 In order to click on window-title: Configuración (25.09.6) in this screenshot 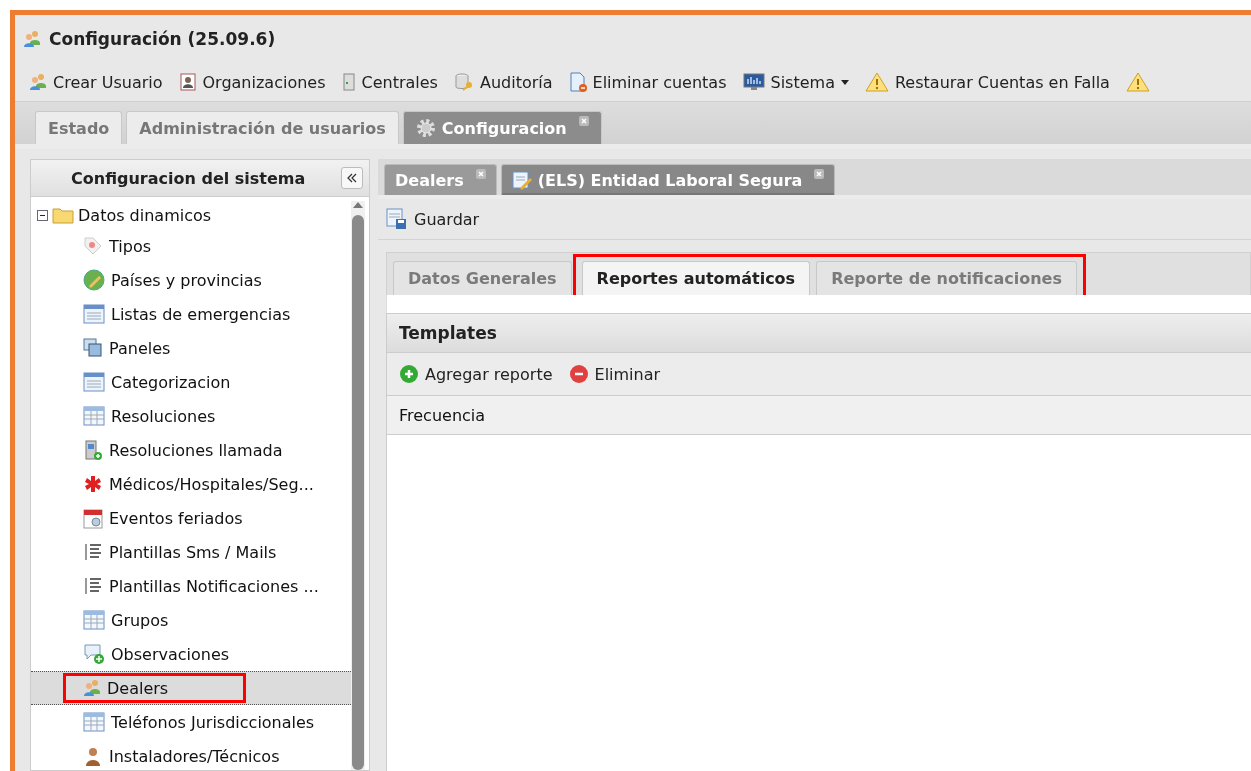, I will do `click(162, 39)`.